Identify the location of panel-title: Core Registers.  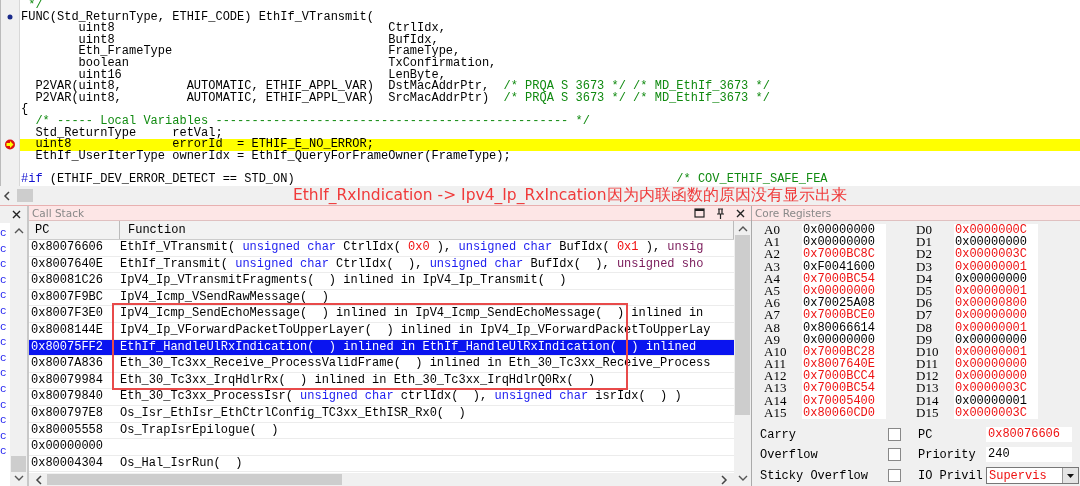
(793, 213).